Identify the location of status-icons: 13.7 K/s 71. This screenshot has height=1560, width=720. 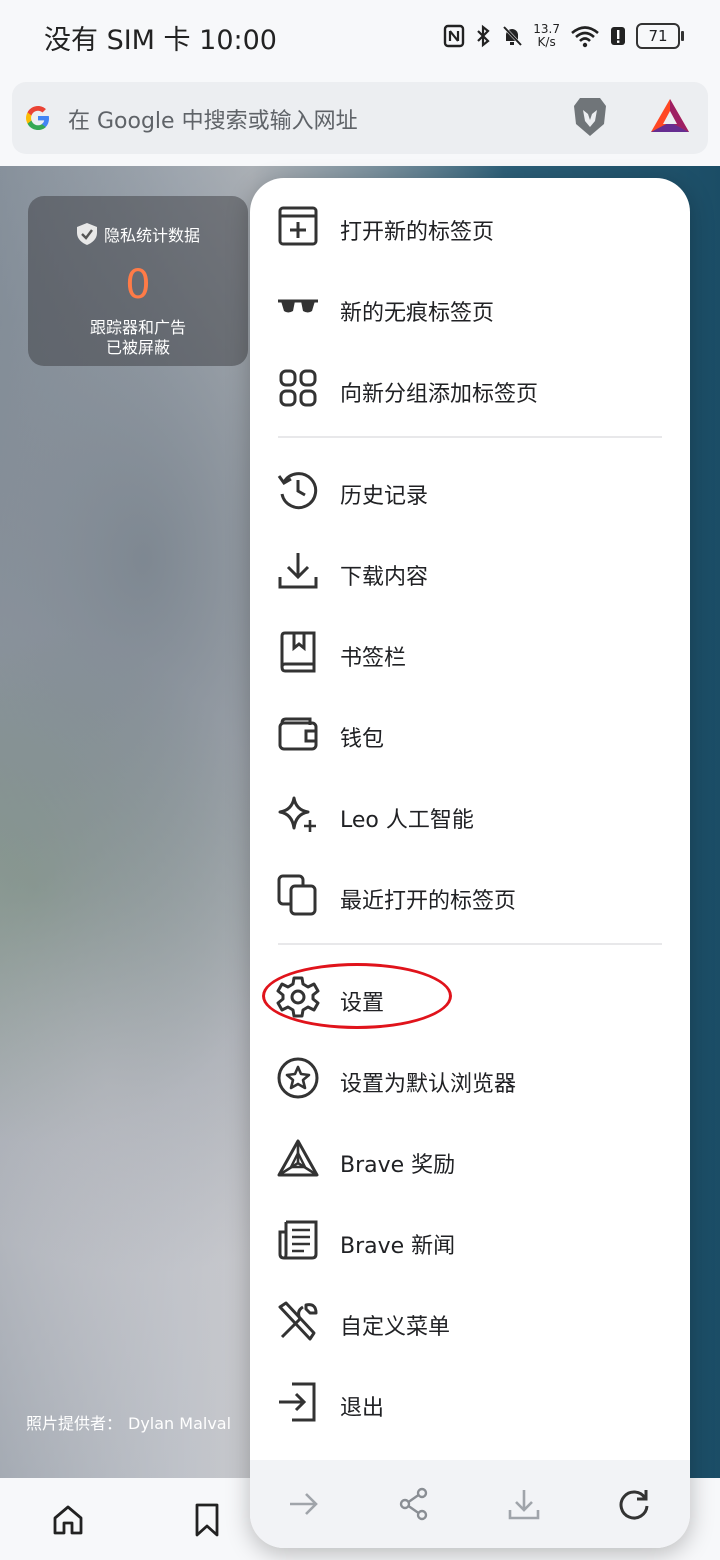
(563, 36).